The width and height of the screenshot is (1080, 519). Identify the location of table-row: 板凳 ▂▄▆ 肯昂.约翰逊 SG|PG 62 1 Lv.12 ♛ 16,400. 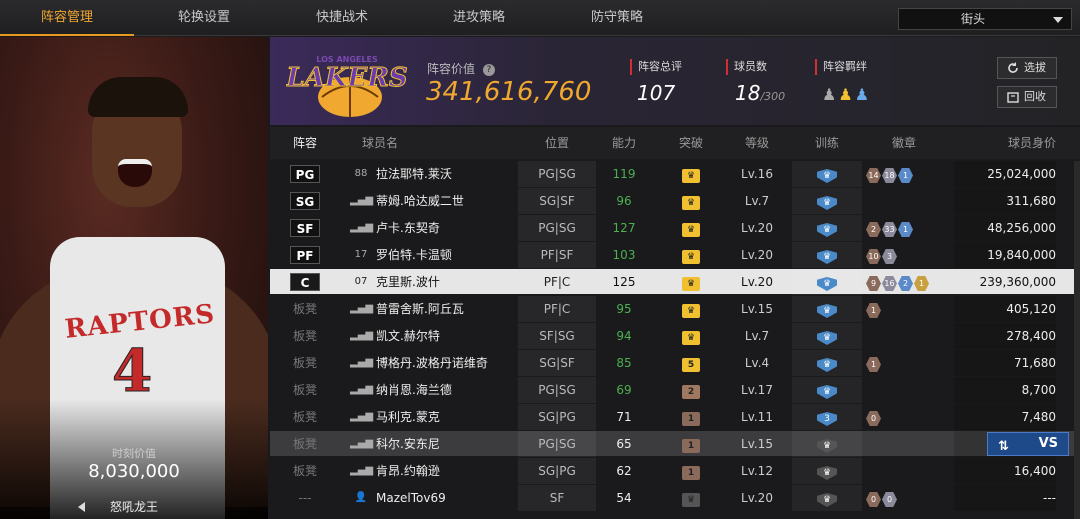
(675, 471).